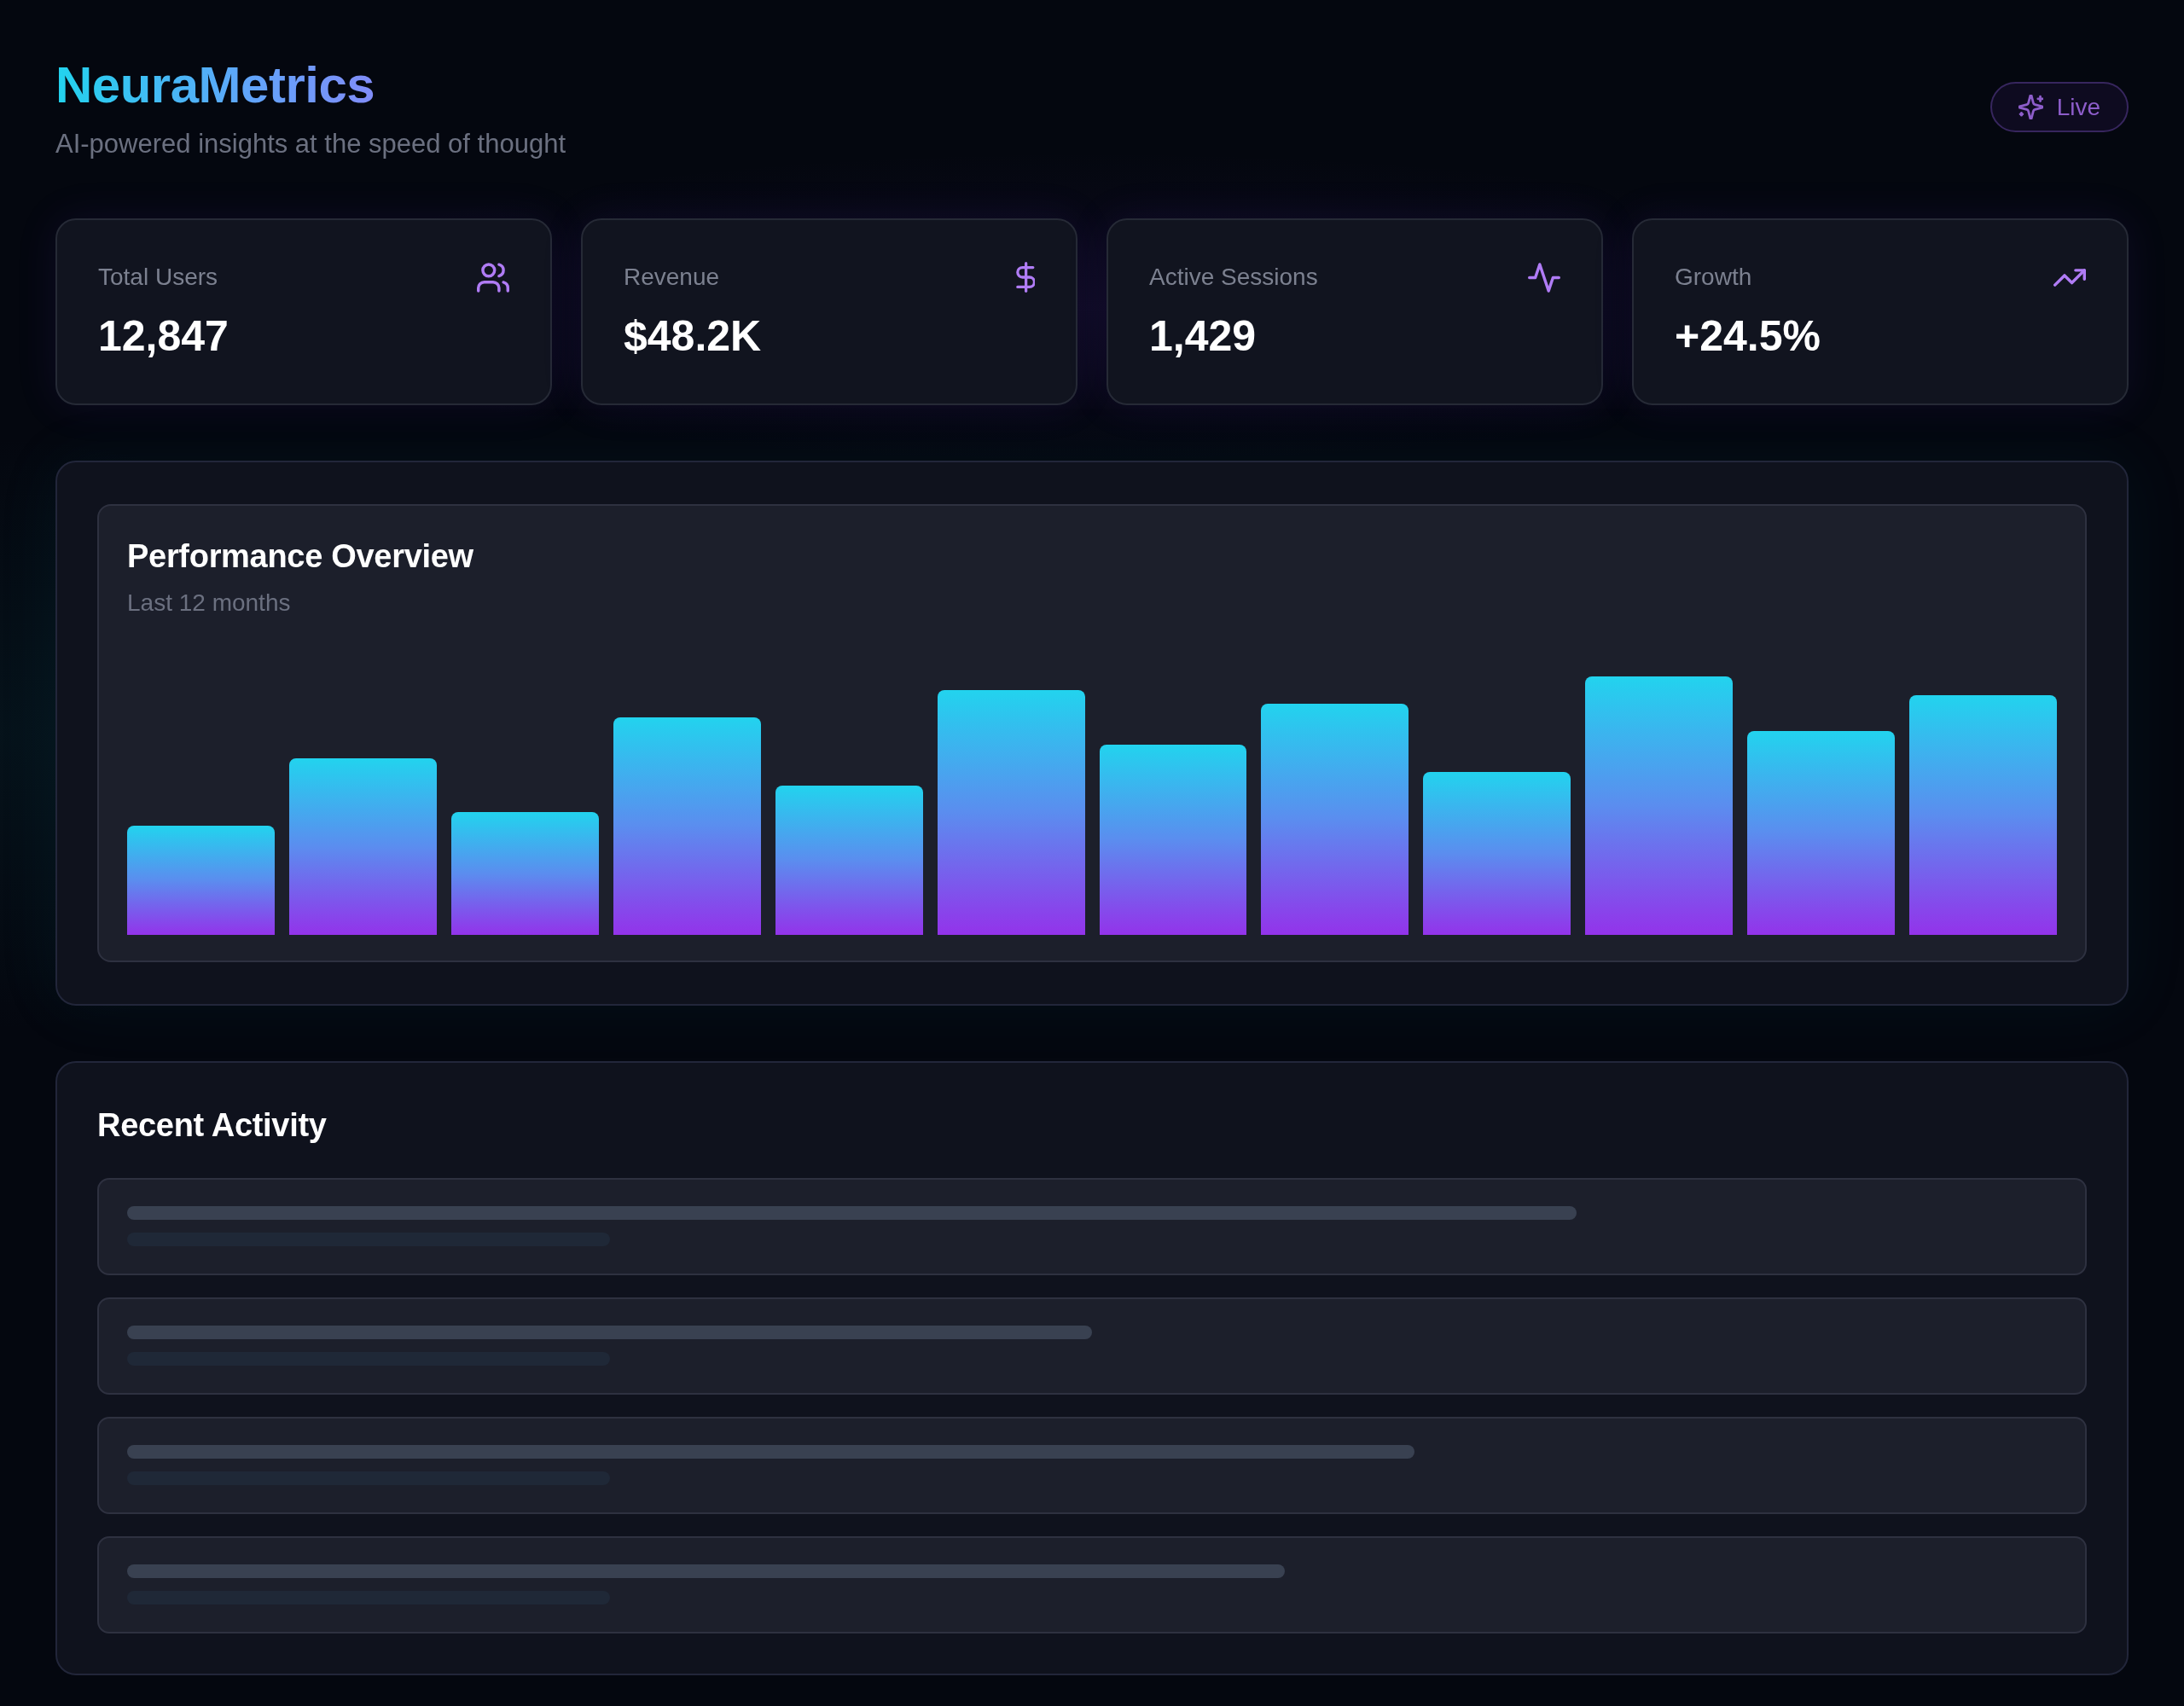 Image resolution: width=2184 pixels, height=1706 pixels. What do you see at coordinates (310, 144) in the screenshot?
I see `app-subtitle: AI-powered insights at the speed of thought` at bounding box center [310, 144].